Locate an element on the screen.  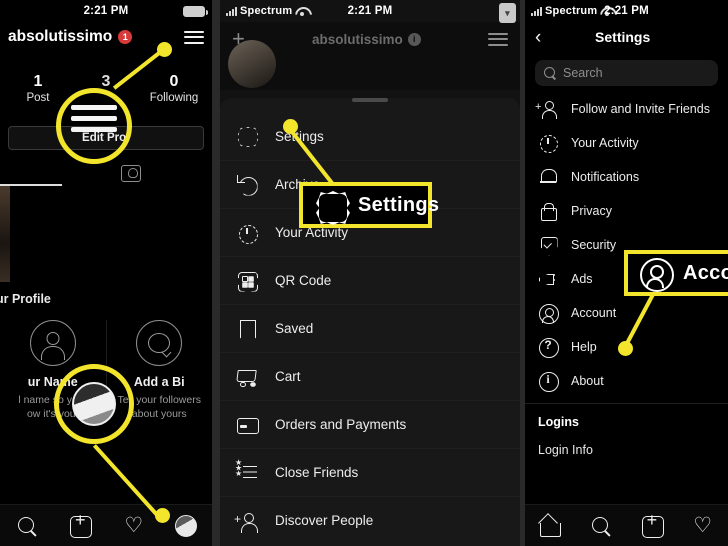
menu-item-archive: Archive is located at coordinates (370, 184).